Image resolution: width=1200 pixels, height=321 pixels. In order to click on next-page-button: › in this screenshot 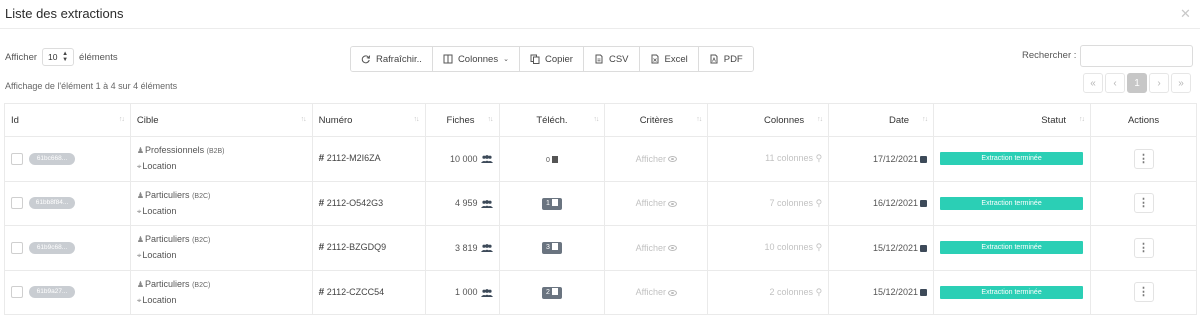, I will do `click(1159, 83)`.